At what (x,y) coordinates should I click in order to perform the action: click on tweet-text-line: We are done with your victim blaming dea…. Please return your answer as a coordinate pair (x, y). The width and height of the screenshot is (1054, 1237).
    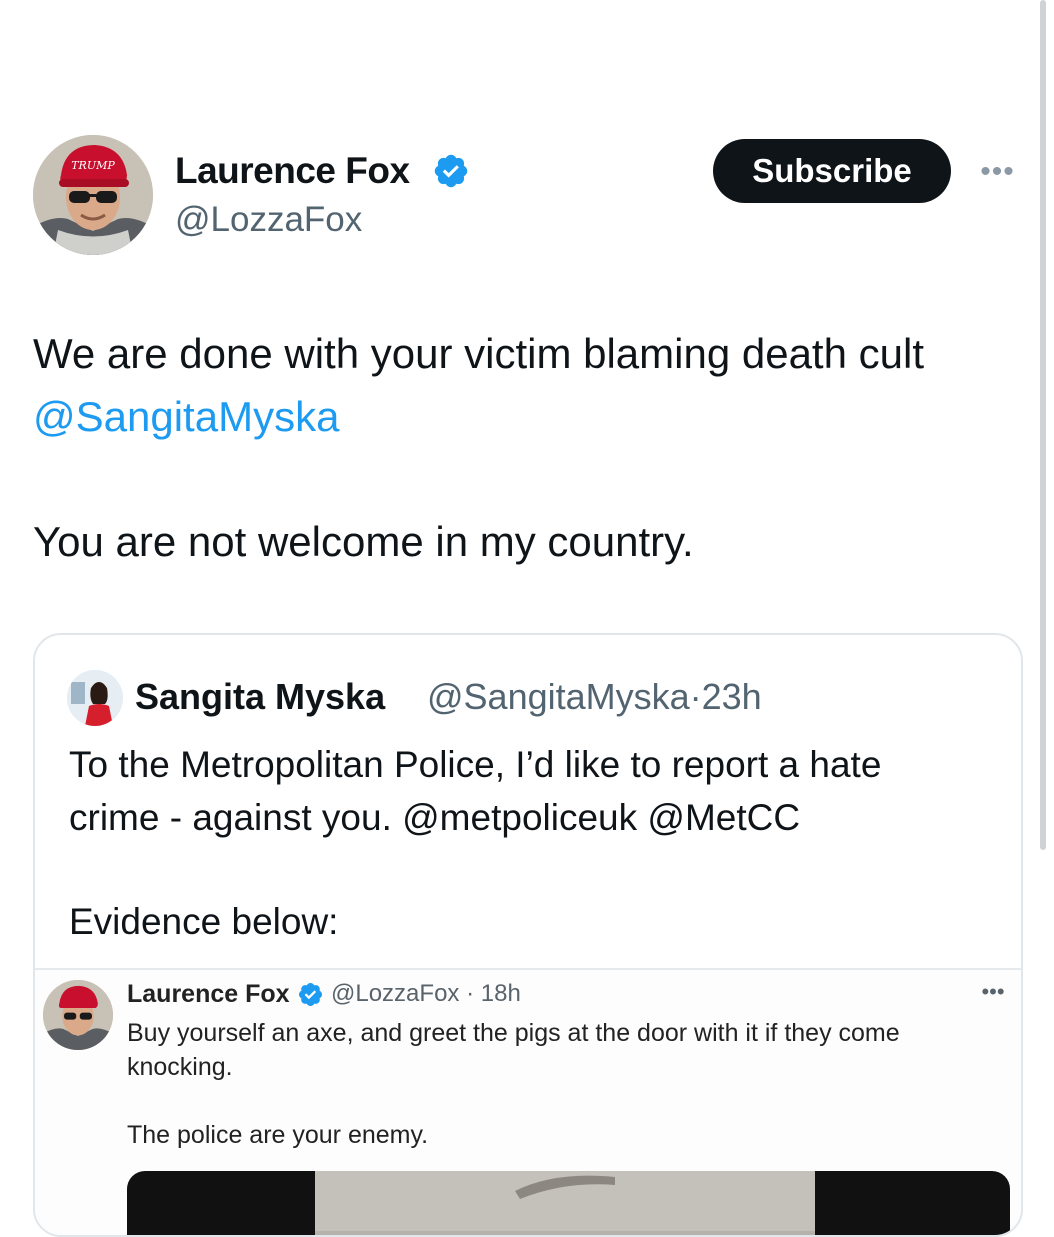
    Looking at the image, I should click on (478, 353).